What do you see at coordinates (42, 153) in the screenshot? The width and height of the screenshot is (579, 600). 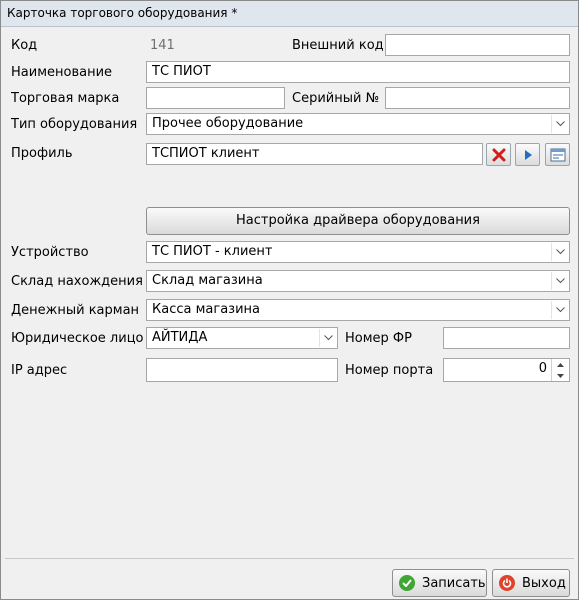 I see `profile-label: Профиль` at bounding box center [42, 153].